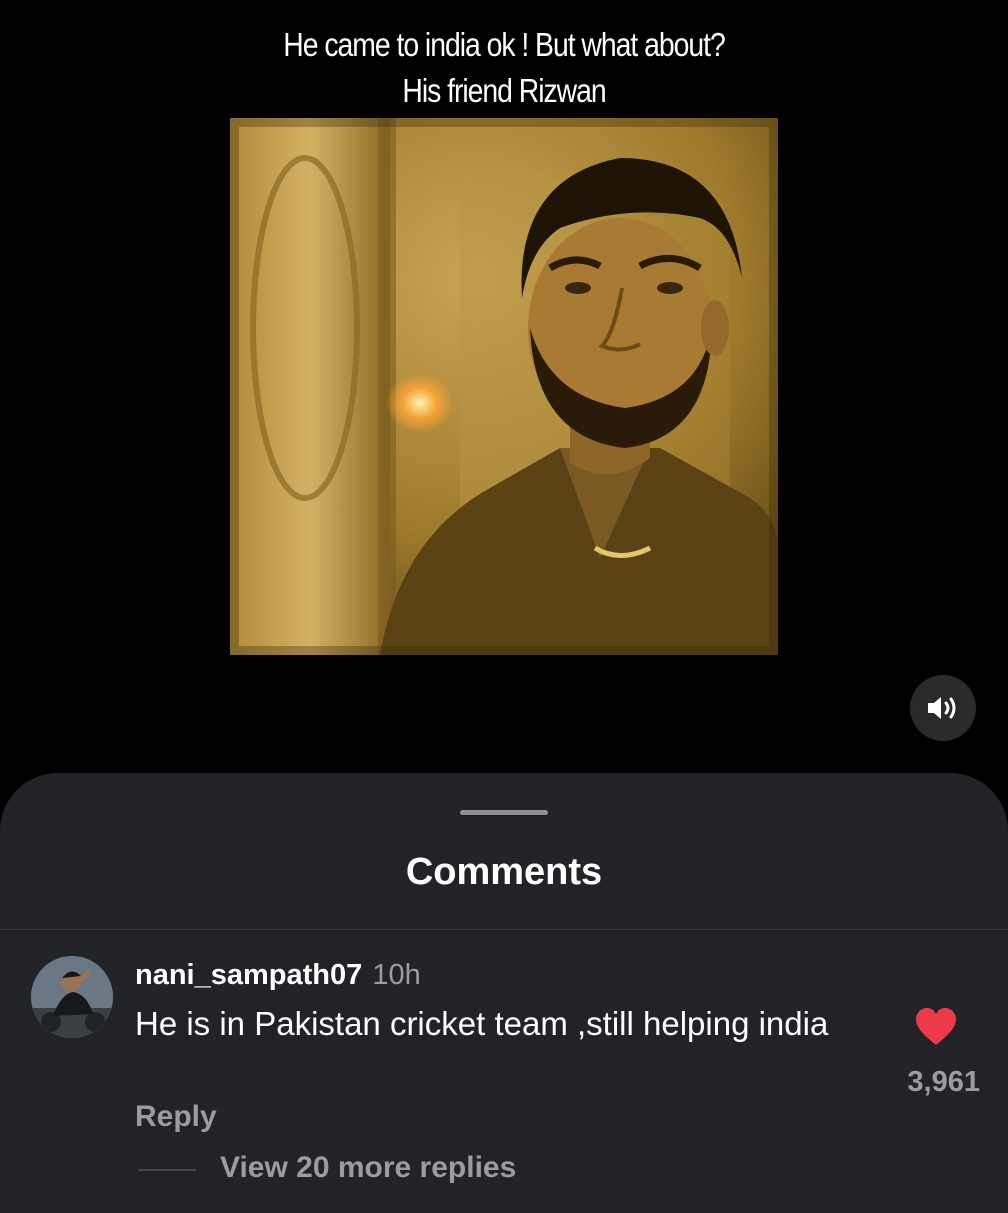 Image resolution: width=1008 pixels, height=1213 pixels. Describe the element at coordinates (504, 44) in the screenshot. I see `caption-line-1: He came to india ok ! But what about?` at that location.